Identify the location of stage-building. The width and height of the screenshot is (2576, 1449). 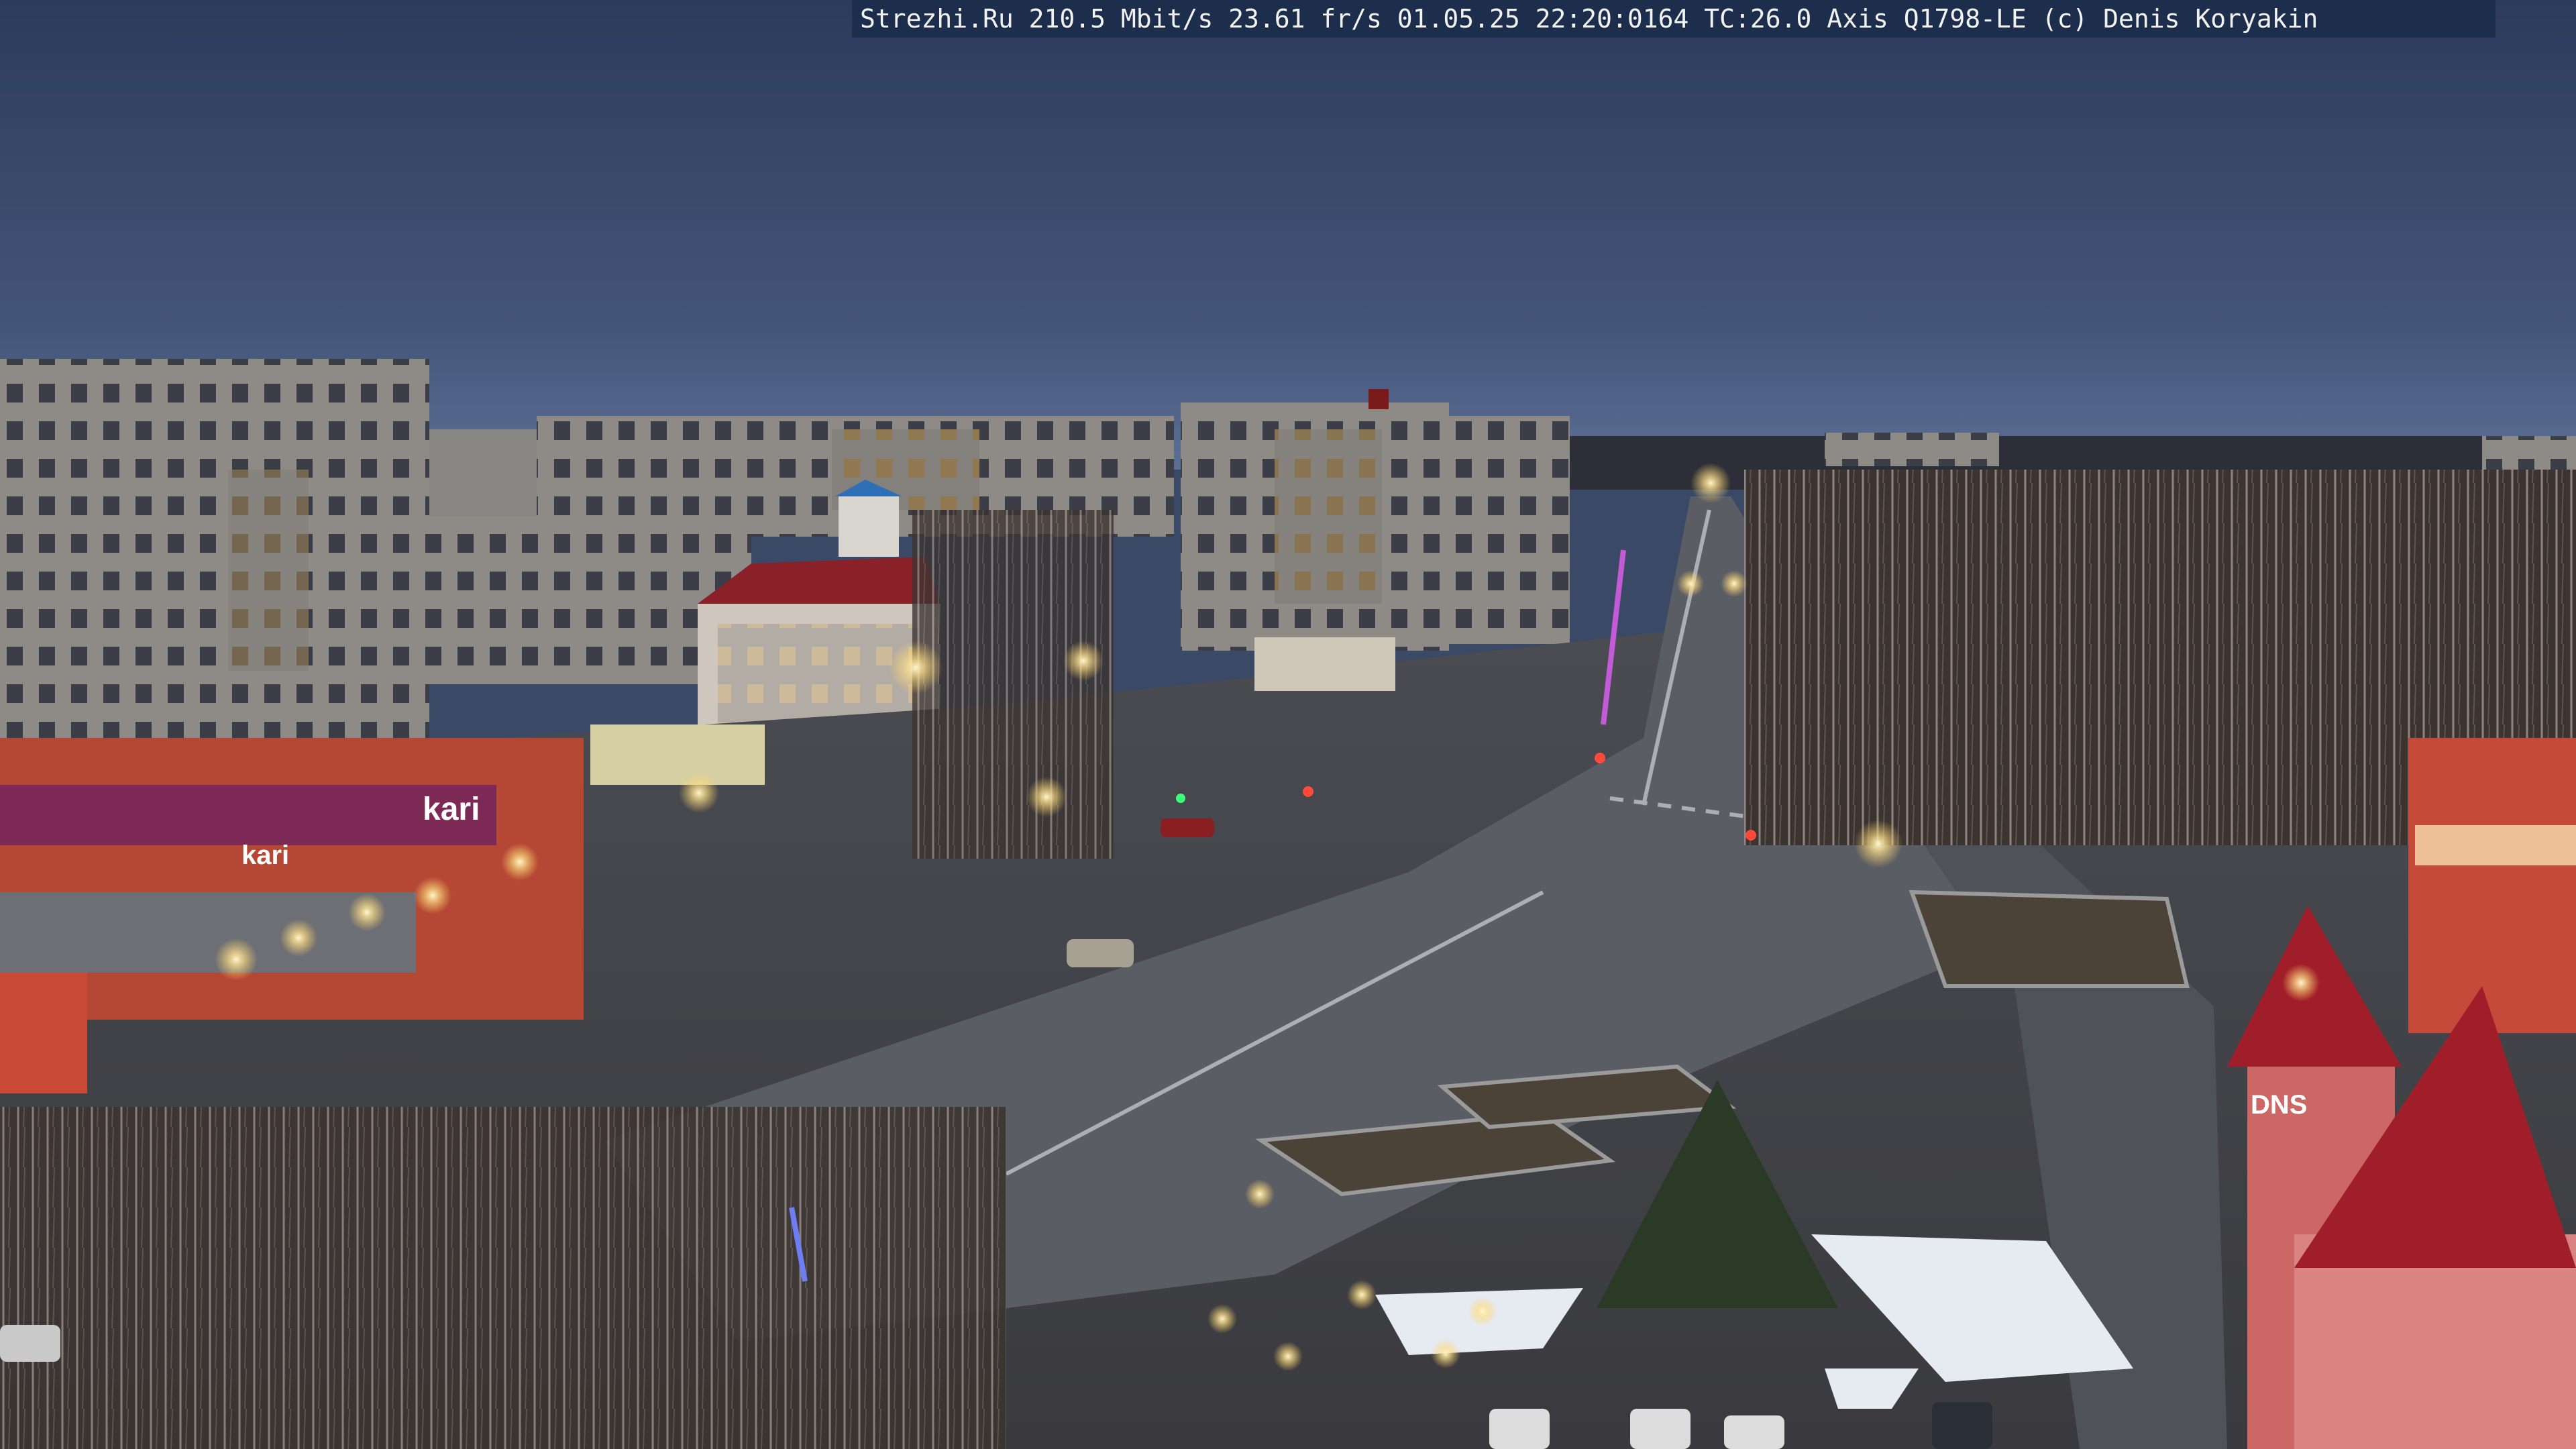
(1324, 664).